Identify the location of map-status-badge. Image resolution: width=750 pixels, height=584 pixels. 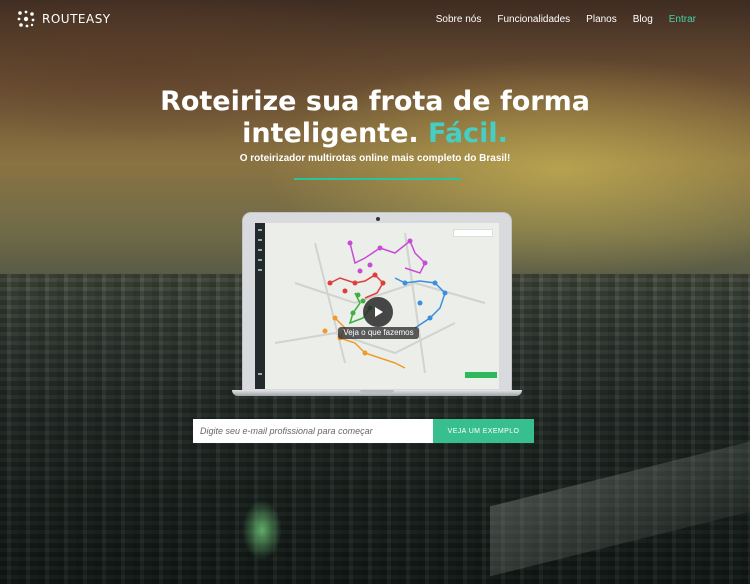
(481, 375).